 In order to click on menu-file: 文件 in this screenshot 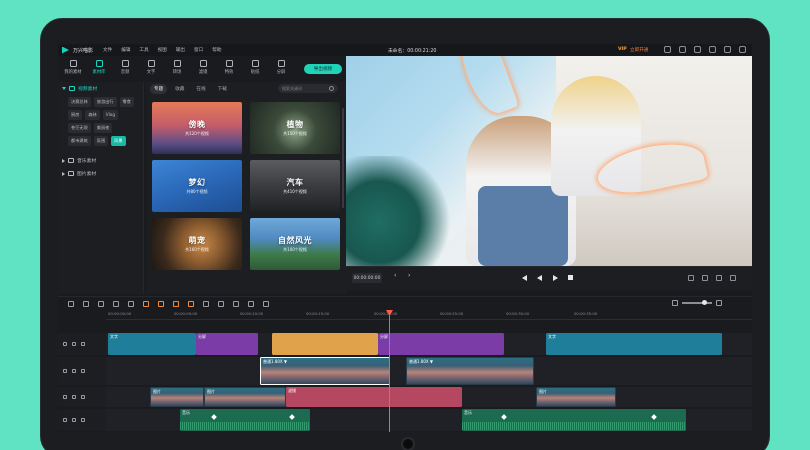, I will do `click(107, 50)`.